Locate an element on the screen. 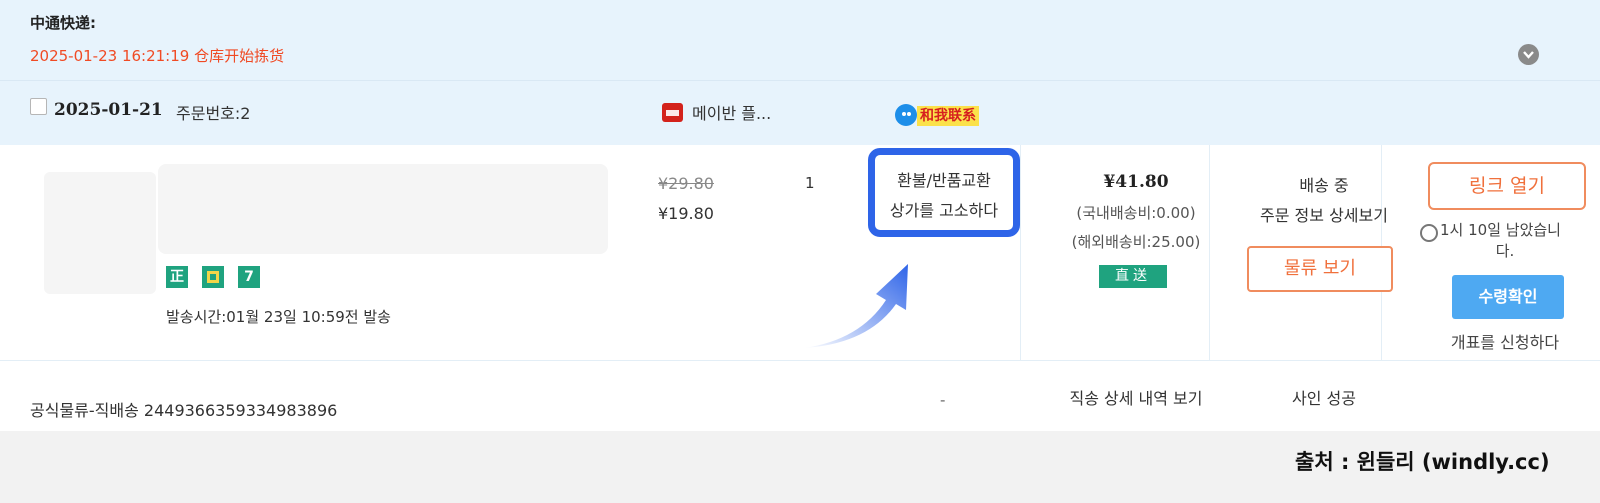 This screenshot has width=1600, height=503. view-logistics-button: 물류 보기 is located at coordinates (1320, 269).